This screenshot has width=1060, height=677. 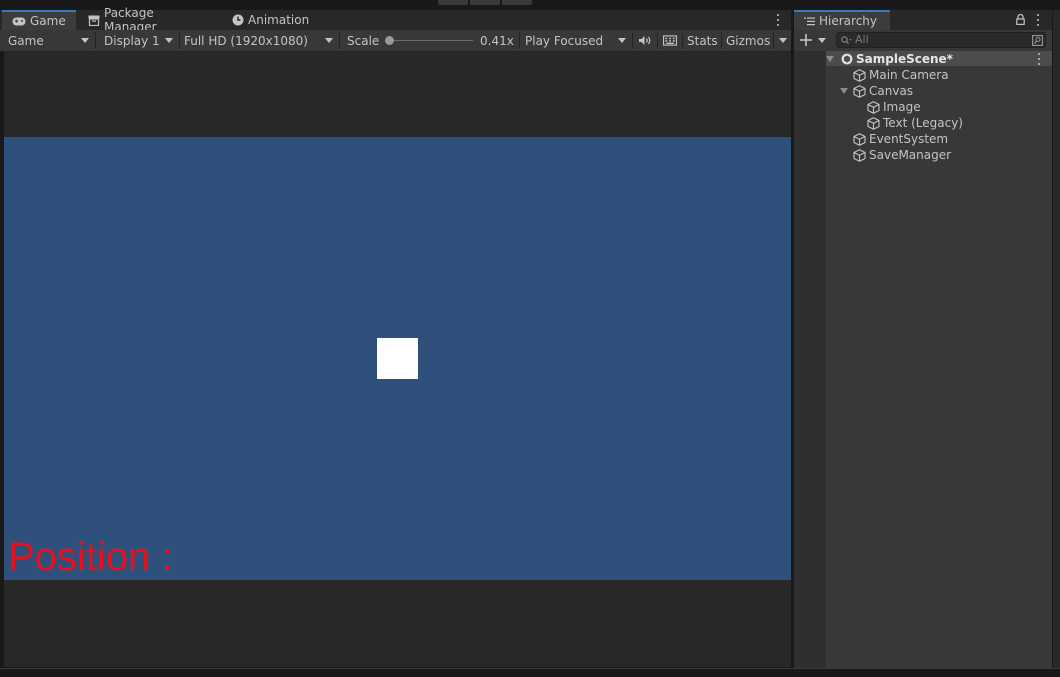 I want to click on unity-scene-icon, so click(x=847, y=59).